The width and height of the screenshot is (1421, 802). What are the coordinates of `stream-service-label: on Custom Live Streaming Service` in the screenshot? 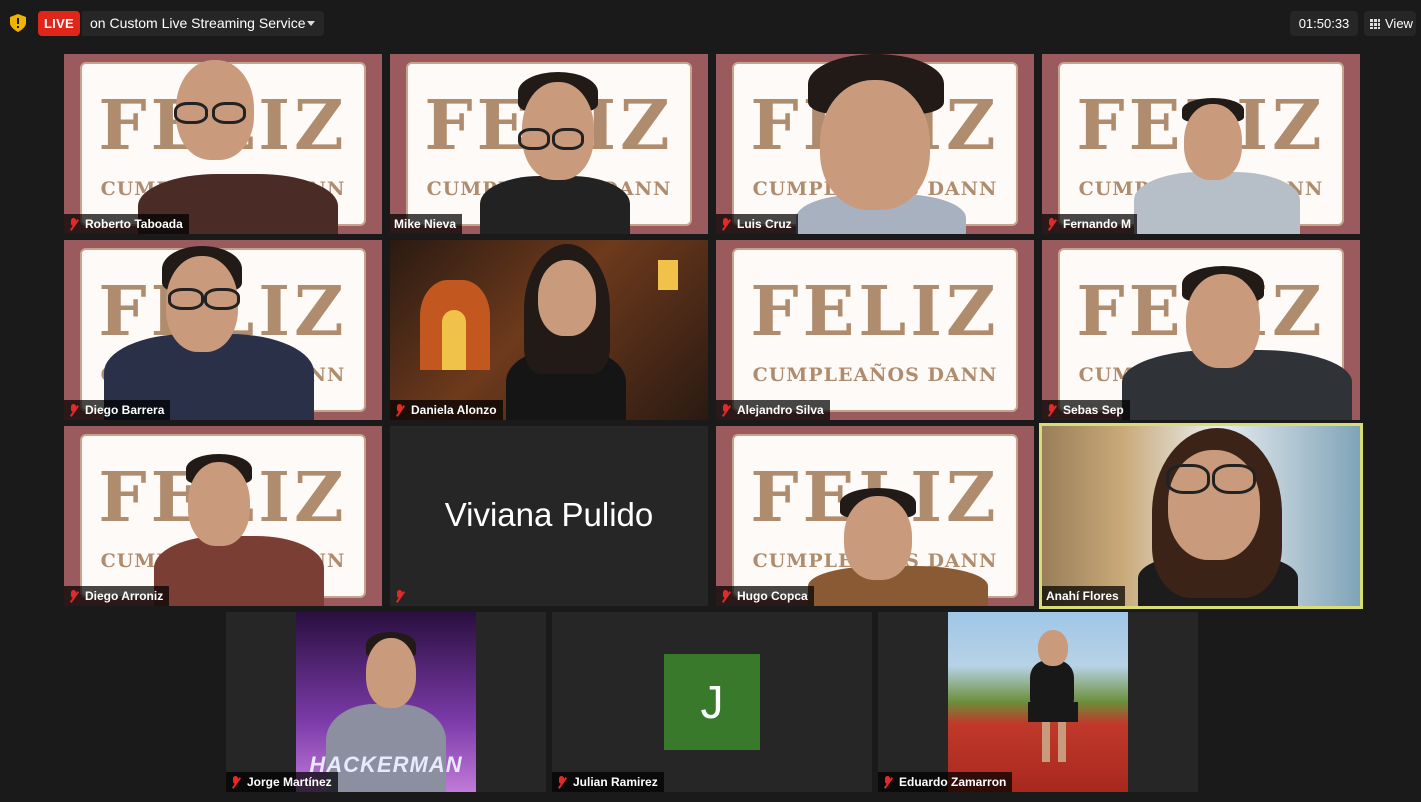 It's located at (198, 23).